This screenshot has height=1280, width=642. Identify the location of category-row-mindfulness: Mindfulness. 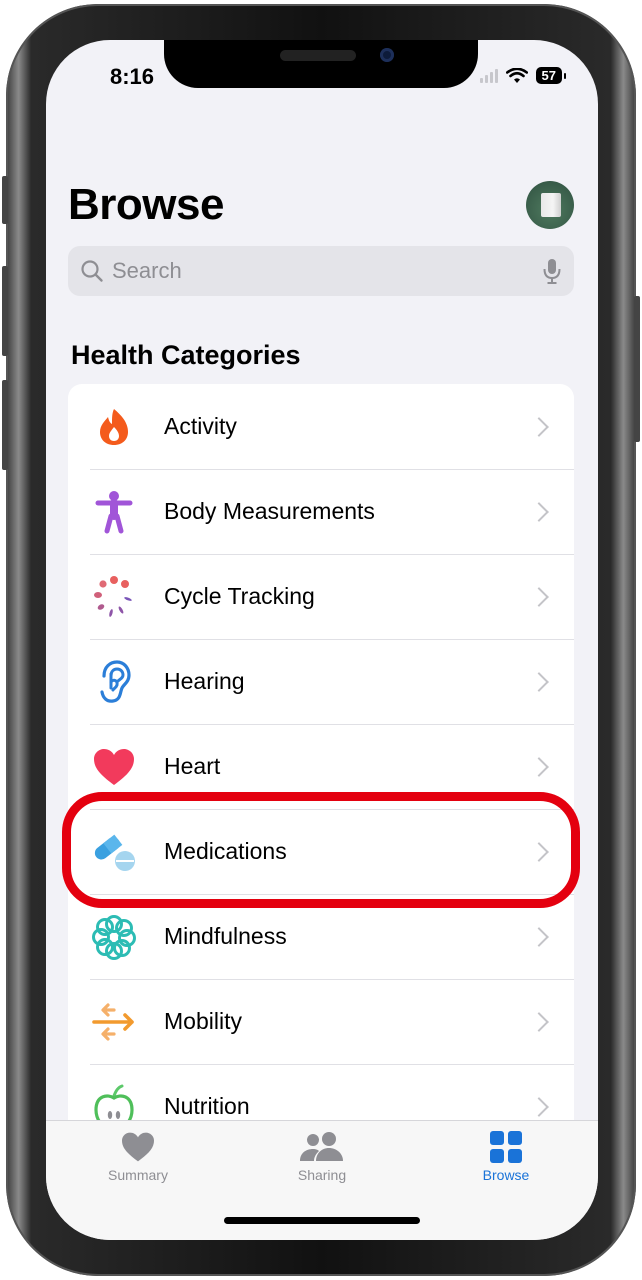
(321, 936).